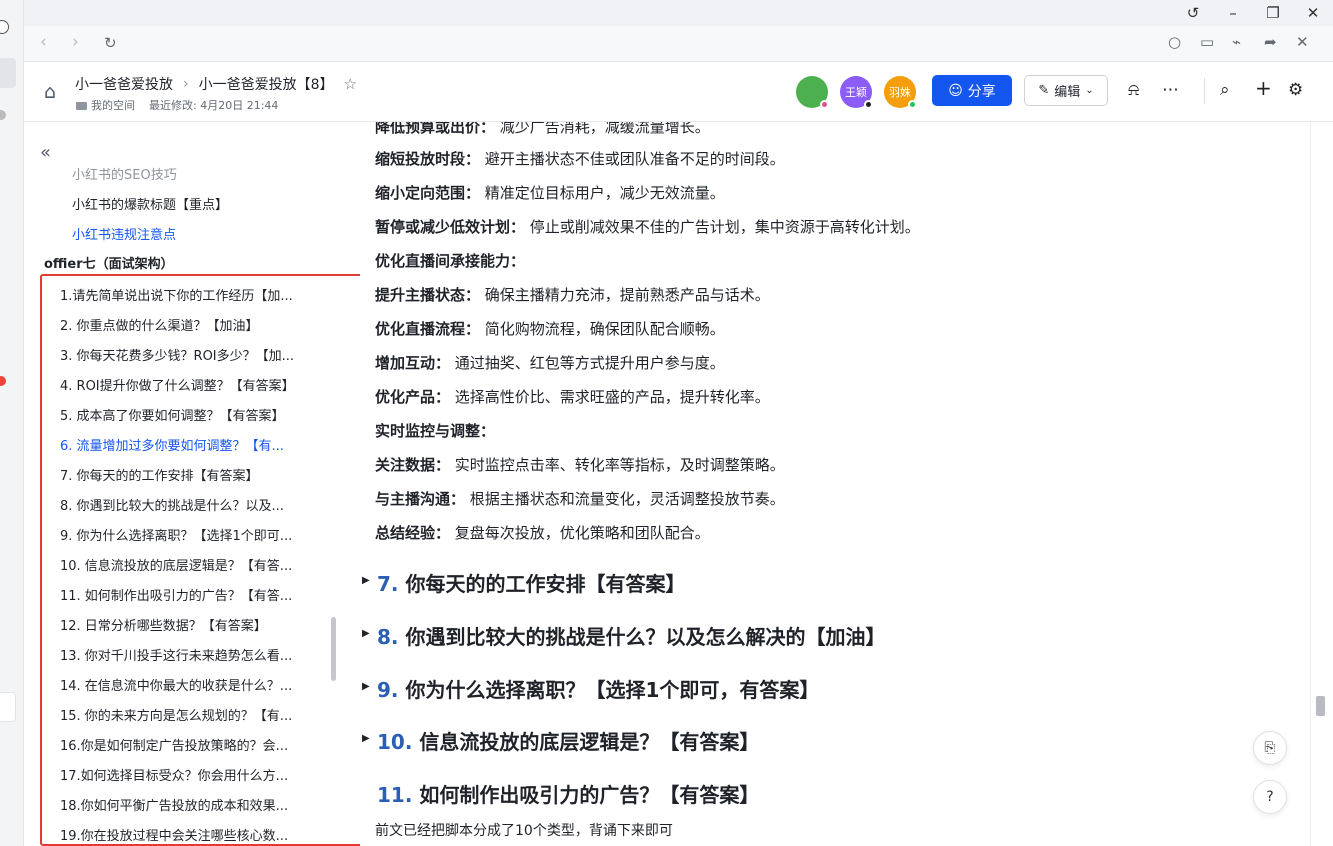 The height and width of the screenshot is (846, 1333). Describe the element at coordinates (43, 42) in the screenshot. I see `back-icon: ‹` at that location.